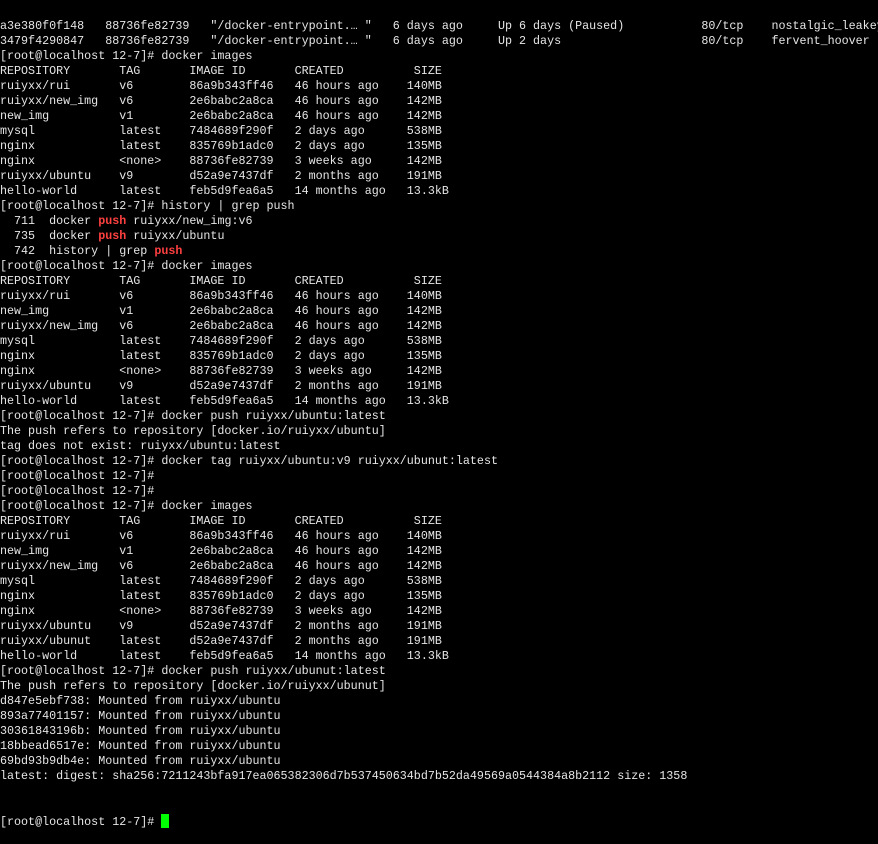 The height and width of the screenshot is (844, 878). Describe the element at coordinates (140, 746) in the screenshot. I see `line-text: 18bbead6517e: Mounted from ruiyxx/ubuntu` at that location.